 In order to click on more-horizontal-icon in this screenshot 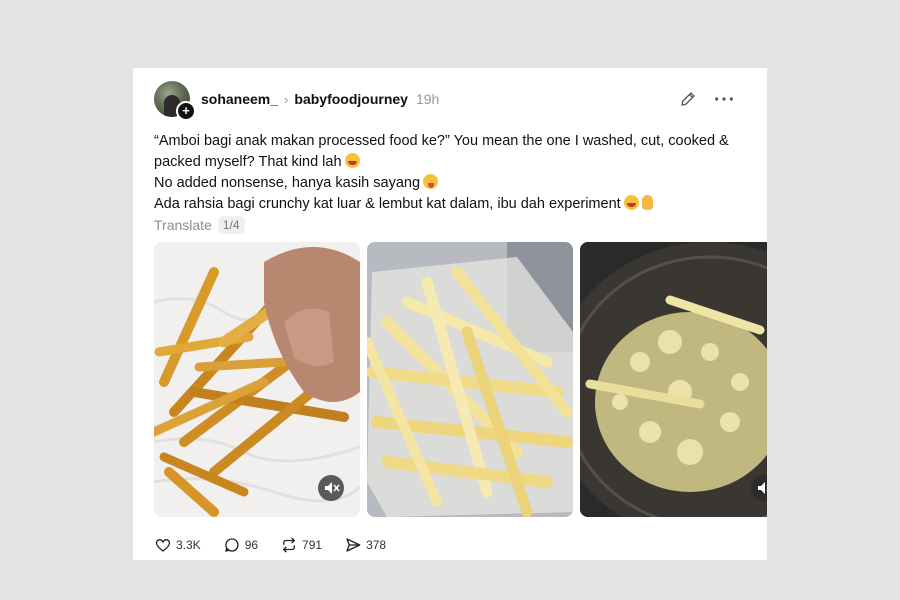, I will do `click(724, 99)`.